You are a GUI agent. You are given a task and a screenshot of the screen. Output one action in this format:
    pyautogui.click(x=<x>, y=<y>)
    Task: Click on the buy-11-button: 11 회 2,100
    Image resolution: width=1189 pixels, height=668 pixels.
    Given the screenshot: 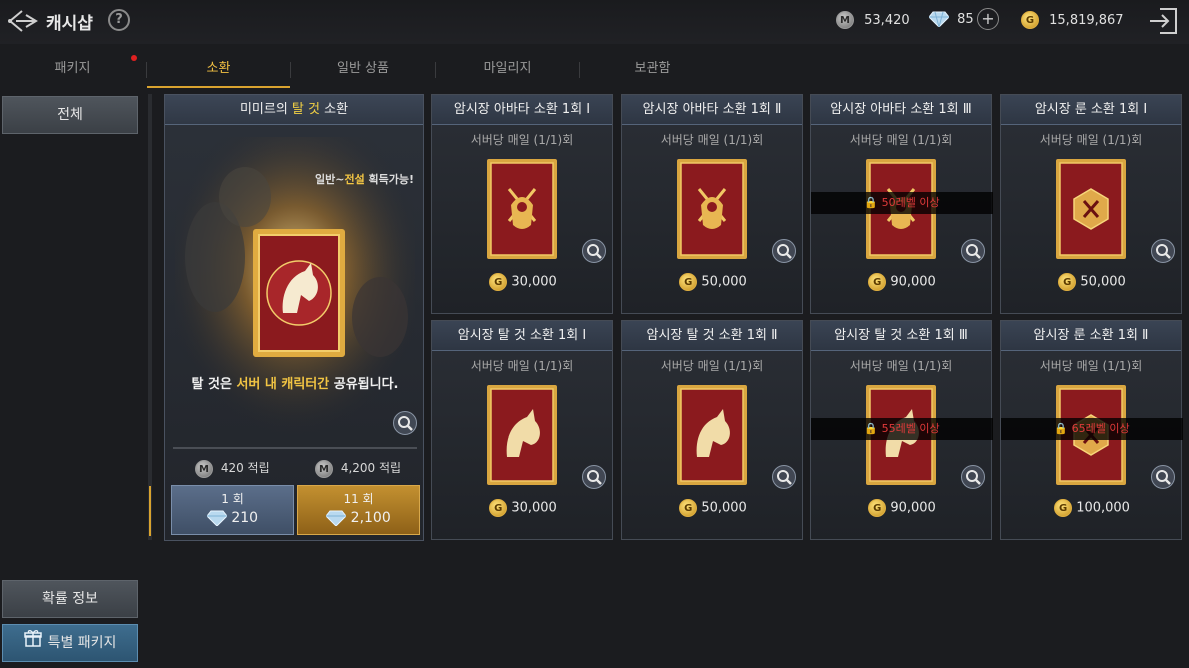 What is the action you would take?
    pyautogui.click(x=358, y=510)
    